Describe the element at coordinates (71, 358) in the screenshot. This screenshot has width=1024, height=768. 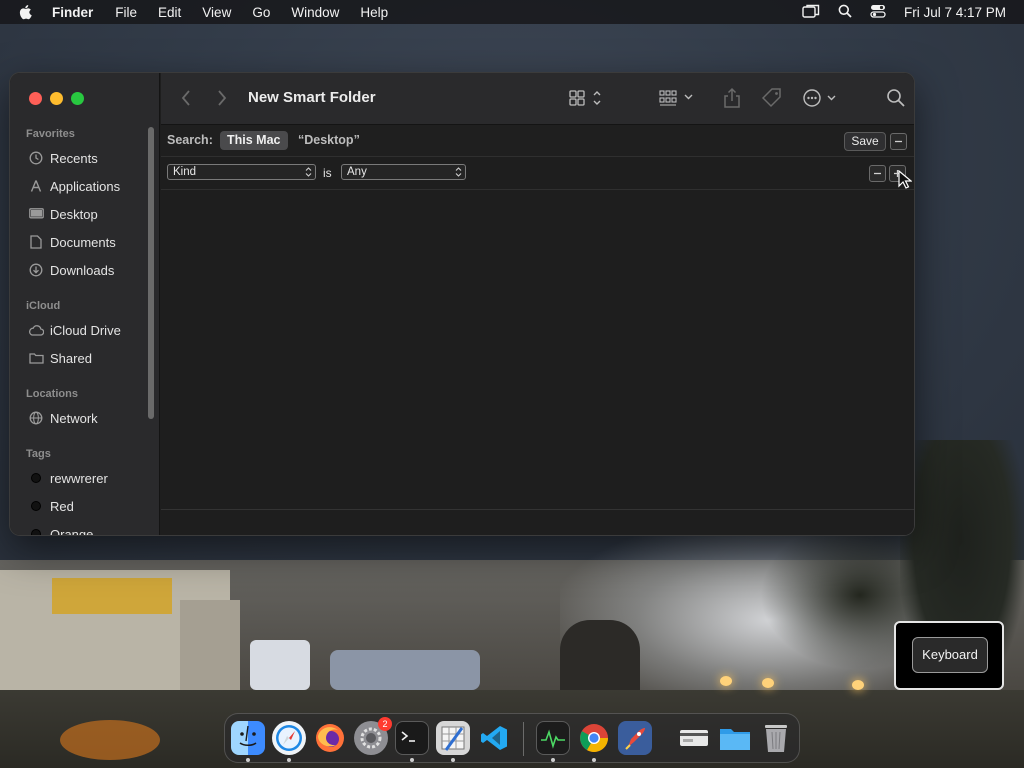
I see `sidebar-item-label: Shared` at that location.